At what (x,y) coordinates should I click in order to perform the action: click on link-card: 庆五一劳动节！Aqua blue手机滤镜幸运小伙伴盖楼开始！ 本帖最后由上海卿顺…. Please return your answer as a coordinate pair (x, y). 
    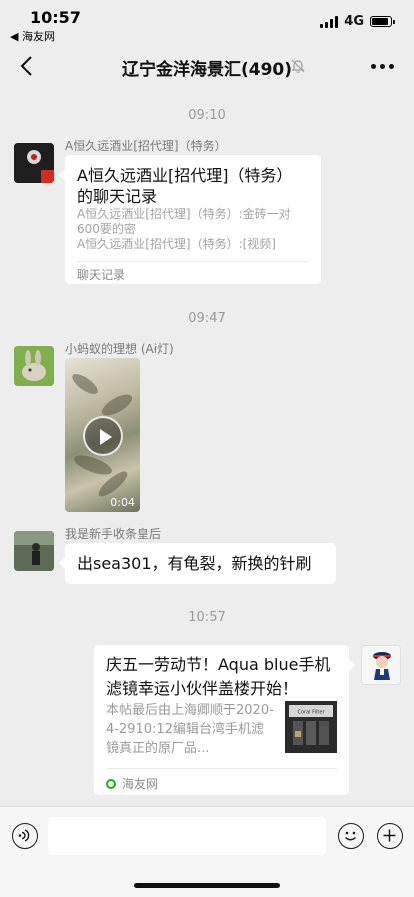
    Looking at the image, I should click on (224, 720).